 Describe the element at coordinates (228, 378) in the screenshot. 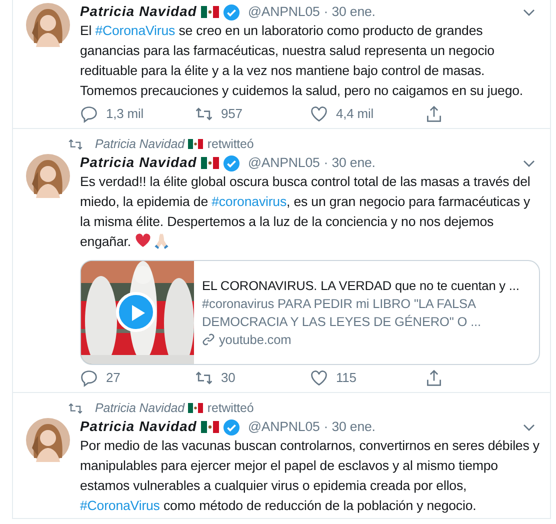

I see `retweet-count: 30` at that location.